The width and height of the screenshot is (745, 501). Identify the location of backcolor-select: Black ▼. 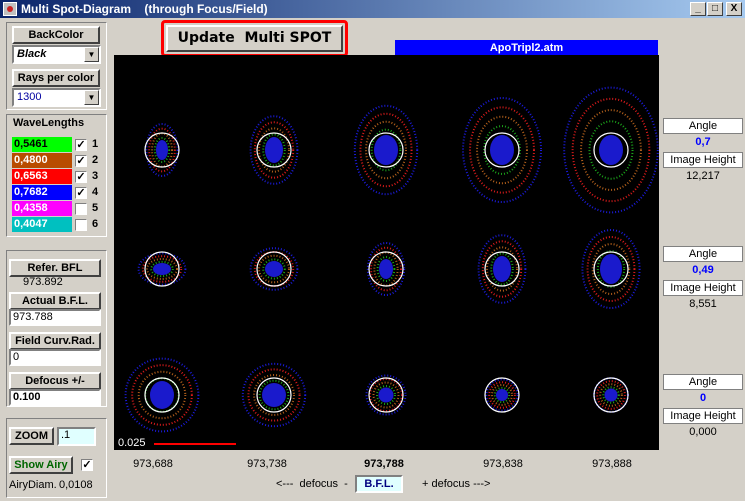
(56, 54).